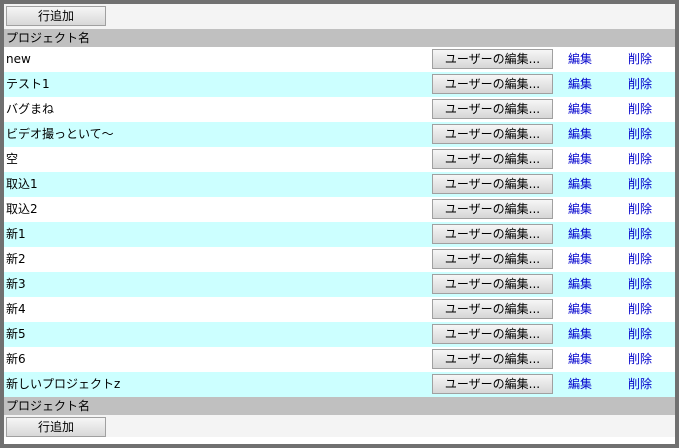 Image resolution: width=679 pixels, height=448 pixels. I want to click on table-row: 新しいプロジェクトz ユーザーの編集... 編集 削除, so click(339, 384).